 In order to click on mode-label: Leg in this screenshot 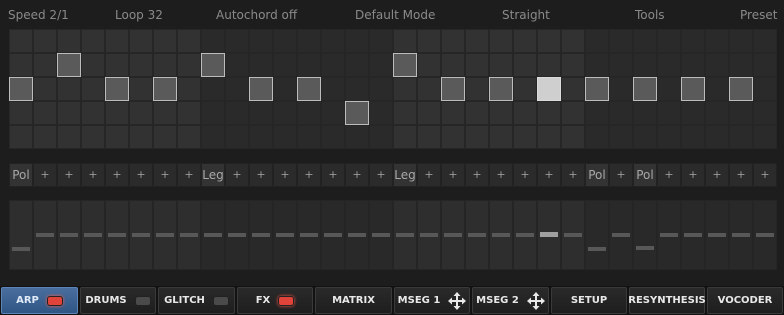, I will do `click(405, 175)`.